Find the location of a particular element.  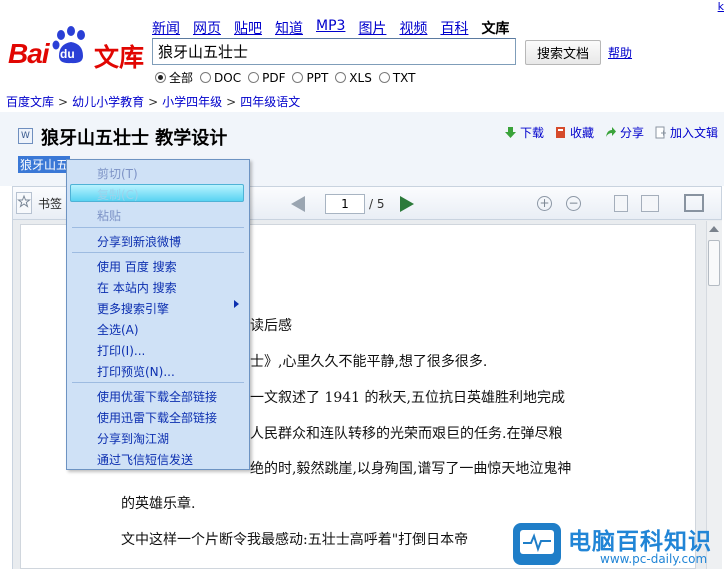

baidu-wenku-logo: Bai du 文库 is located at coordinates (76, 48).